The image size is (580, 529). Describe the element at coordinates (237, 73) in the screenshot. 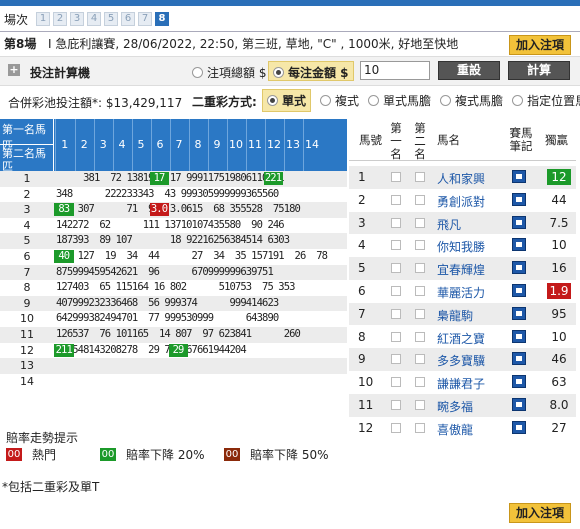

I see `option-total-label: 注項總額 $` at that location.